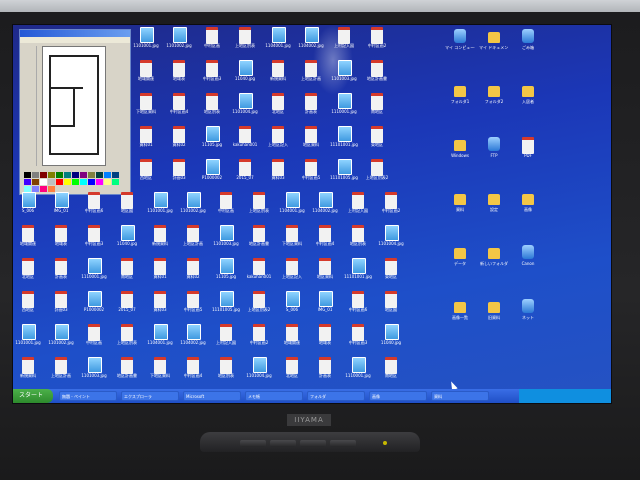 Image resolution: width=640 pixels, height=480 pixels. Describe the element at coordinates (494, 45) in the screenshot. I see `desktop-icon: マイ ドキュメント` at that location.